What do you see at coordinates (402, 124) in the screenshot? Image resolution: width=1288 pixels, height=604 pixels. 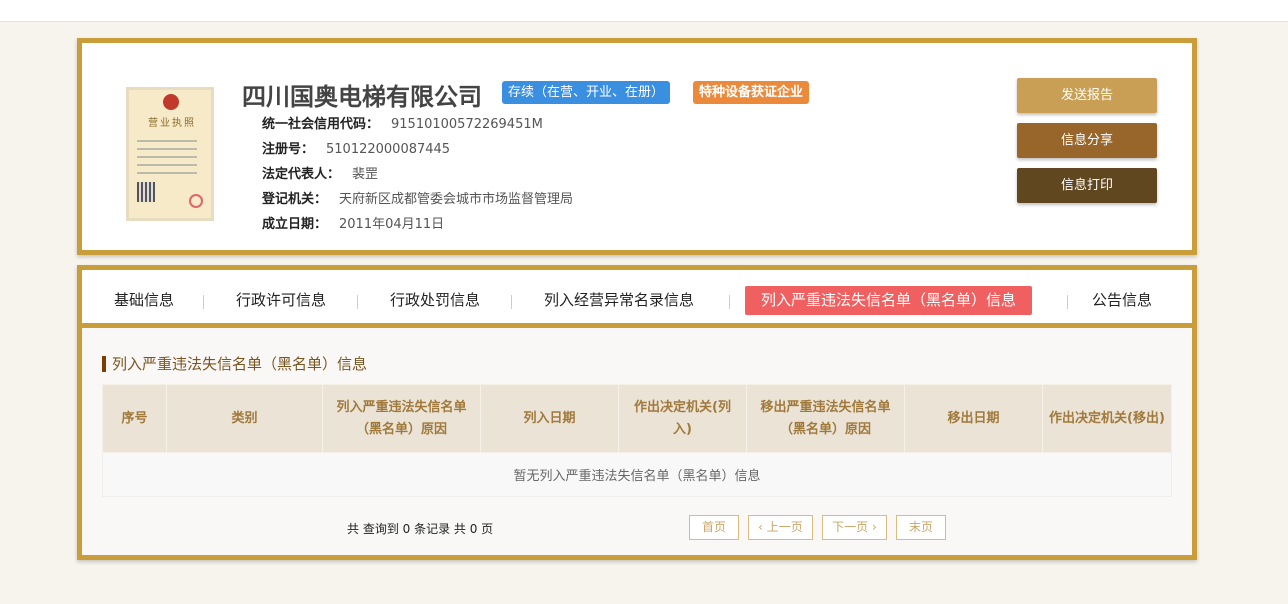 I see `field-credit-code: 统一社会信用代码： 91510100572269451M` at bounding box center [402, 124].